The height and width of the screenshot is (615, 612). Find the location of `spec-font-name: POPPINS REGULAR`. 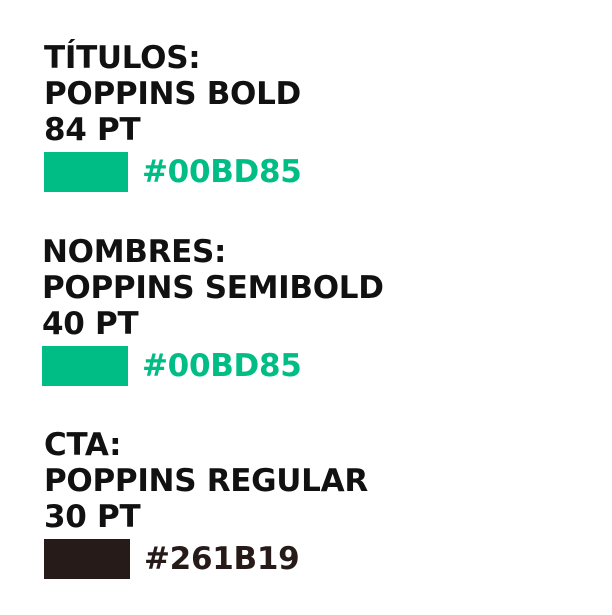

spec-font-name: POPPINS REGULAR is located at coordinates (206, 481).